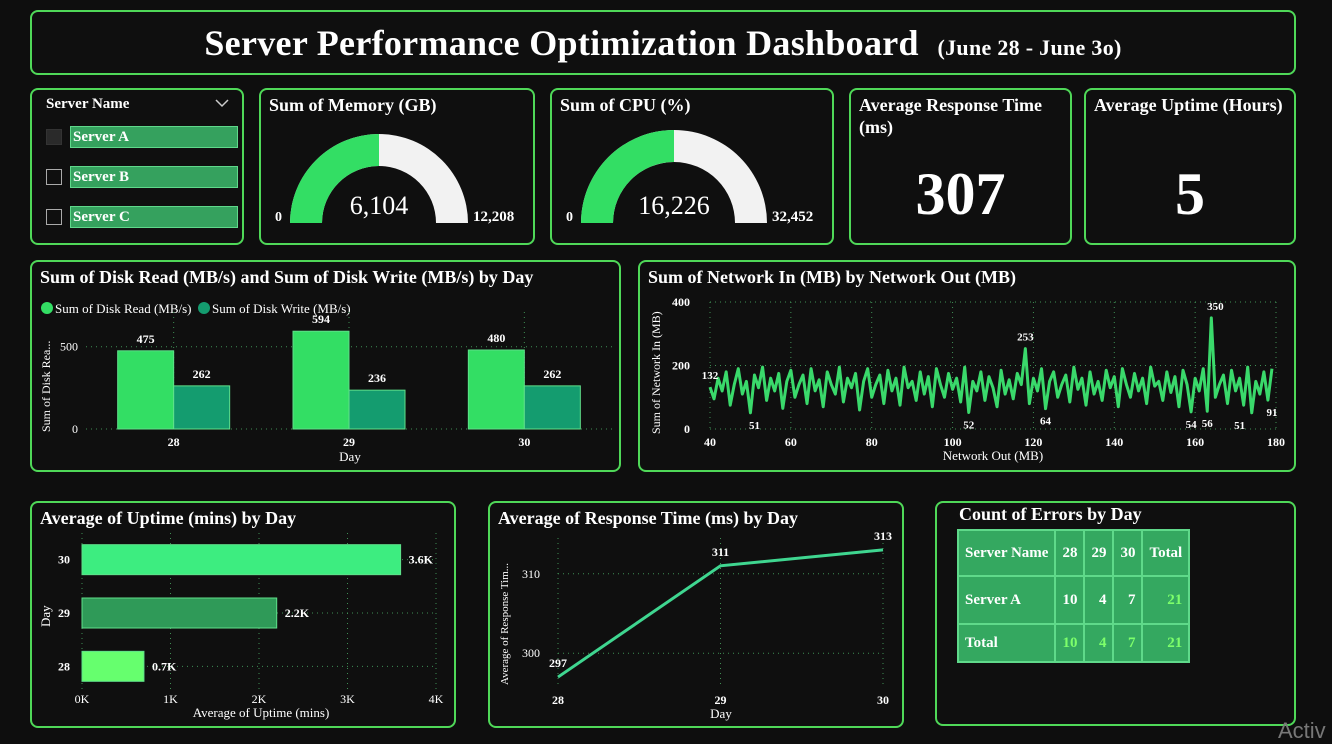  I want to click on x-tick-label: 2K, so click(259, 699).